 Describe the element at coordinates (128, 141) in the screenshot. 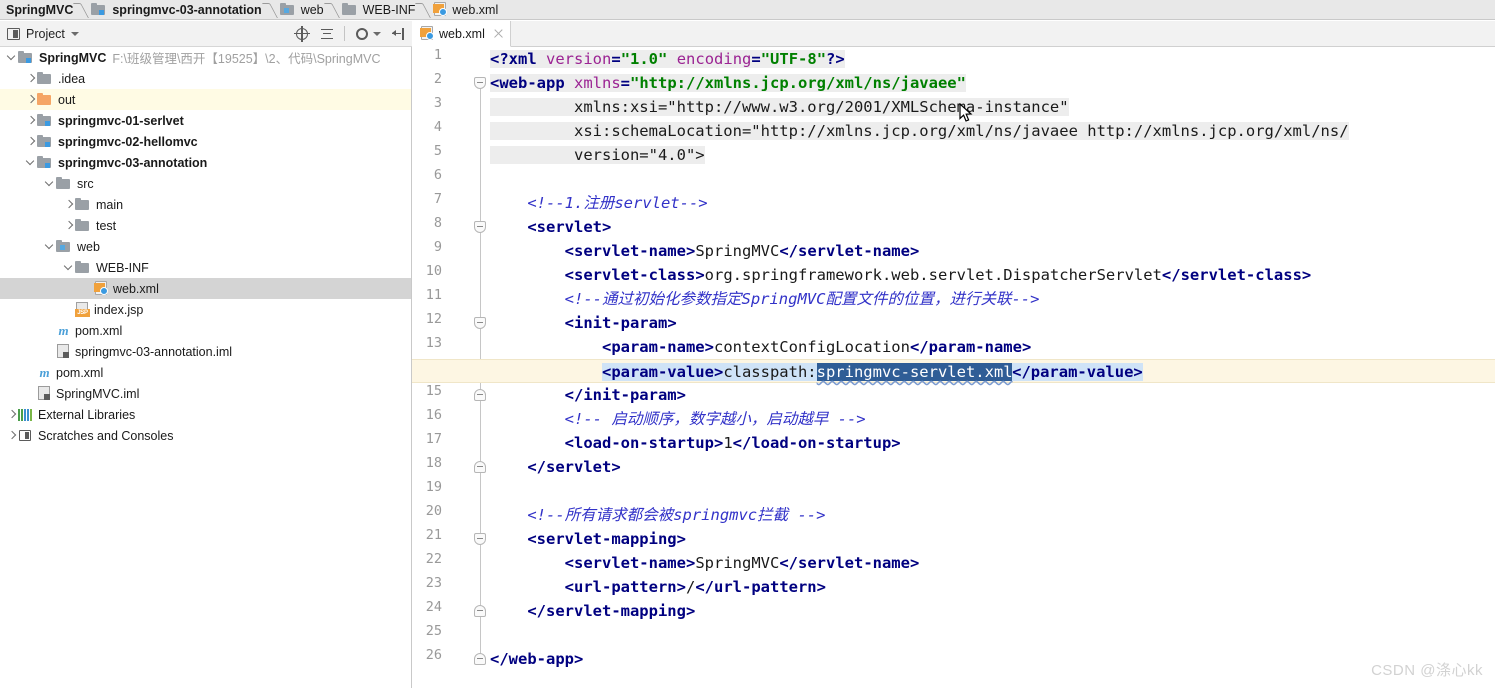

I see `tree-item-label: springmvc-02-hellomvc` at that location.